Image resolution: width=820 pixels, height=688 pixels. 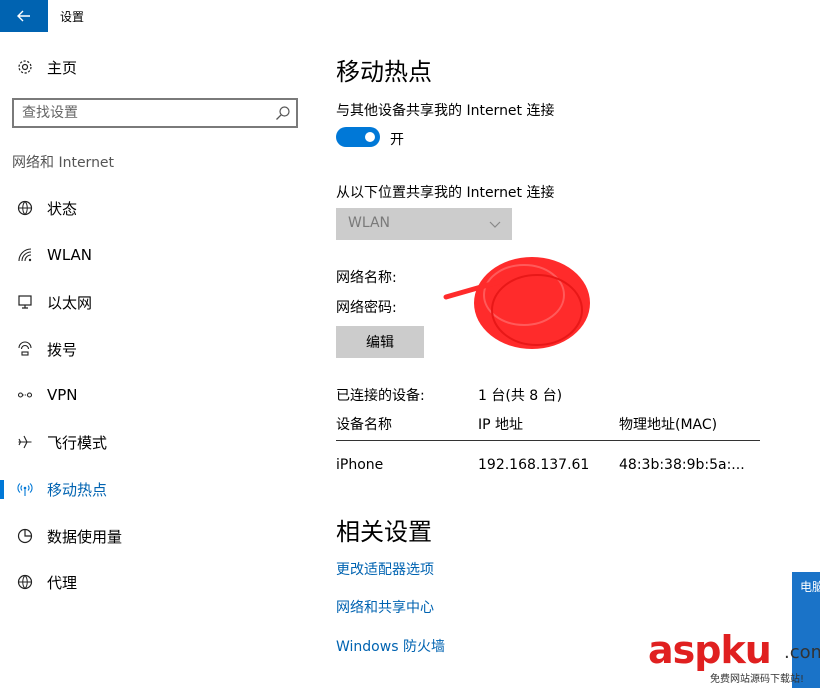 What do you see at coordinates (380, 342) in the screenshot?
I see `edit-button: 编辑` at bounding box center [380, 342].